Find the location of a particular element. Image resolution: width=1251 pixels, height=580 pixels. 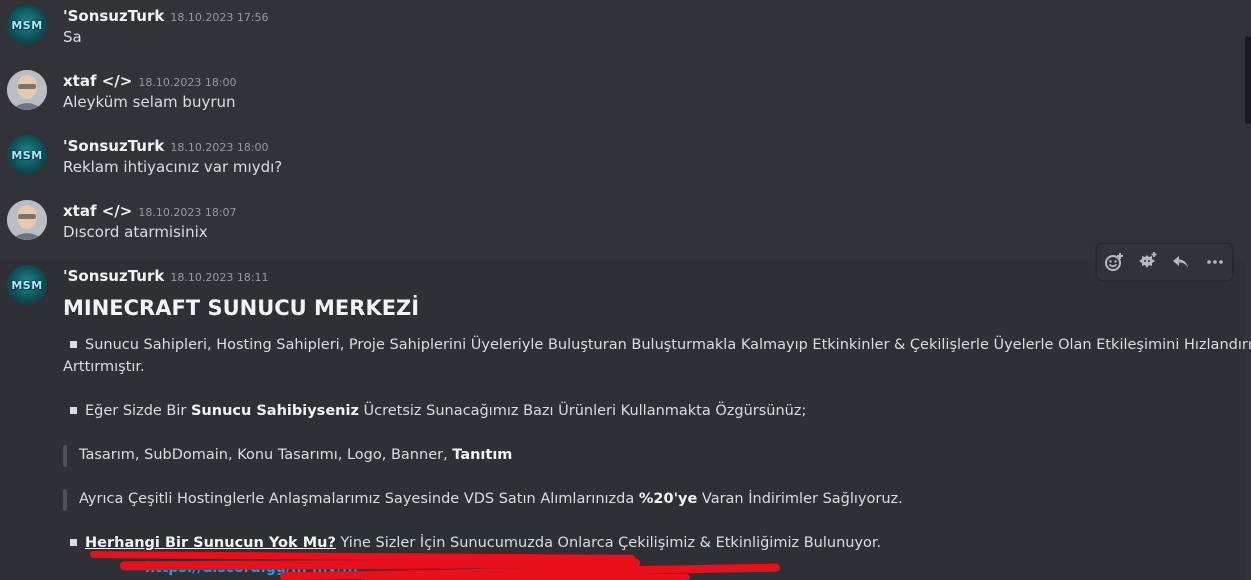

timestamp: 18.10.2023 18:07 is located at coordinates (187, 212).